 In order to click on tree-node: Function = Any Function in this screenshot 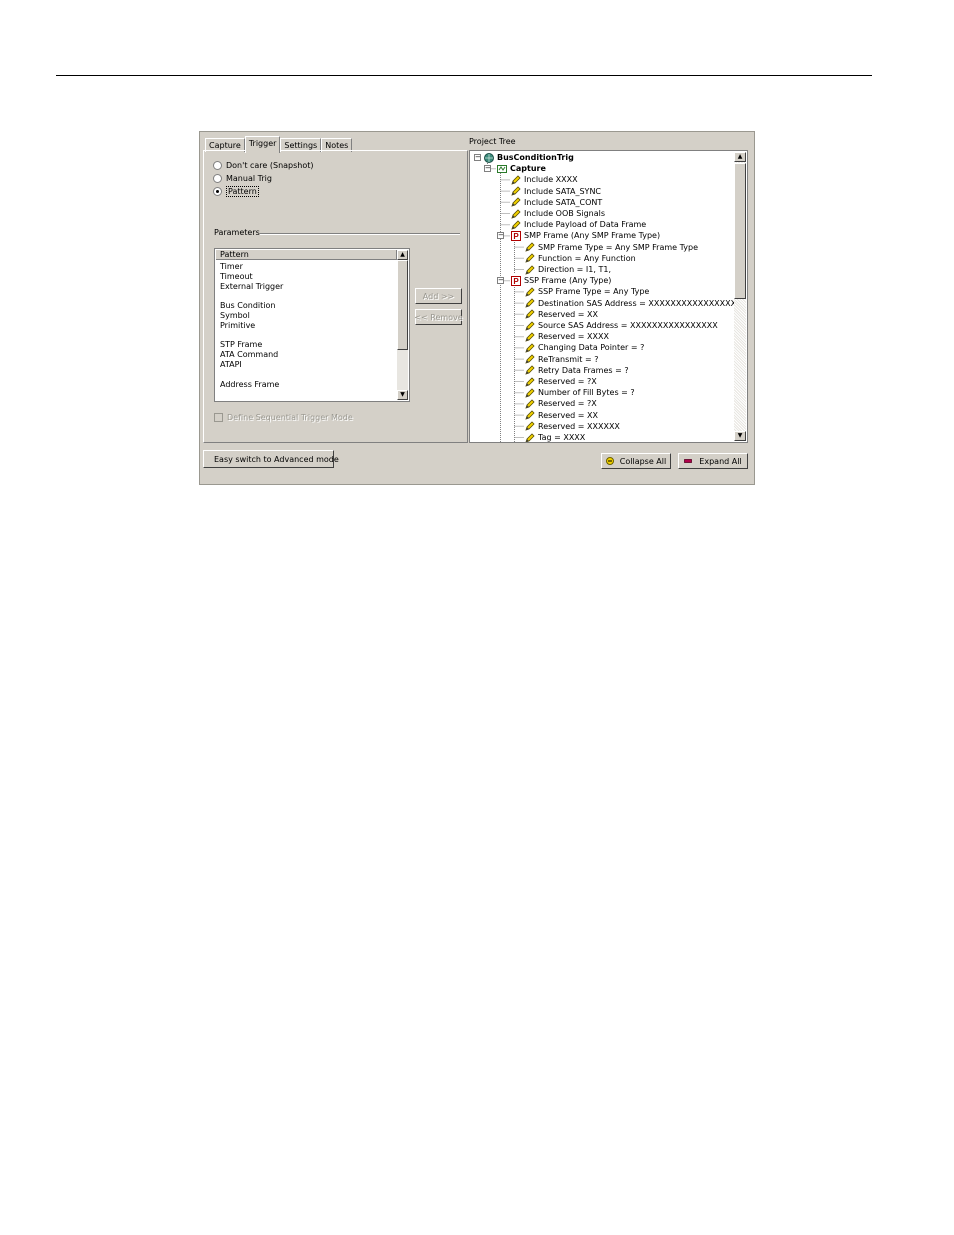, I will do `click(580, 258)`.